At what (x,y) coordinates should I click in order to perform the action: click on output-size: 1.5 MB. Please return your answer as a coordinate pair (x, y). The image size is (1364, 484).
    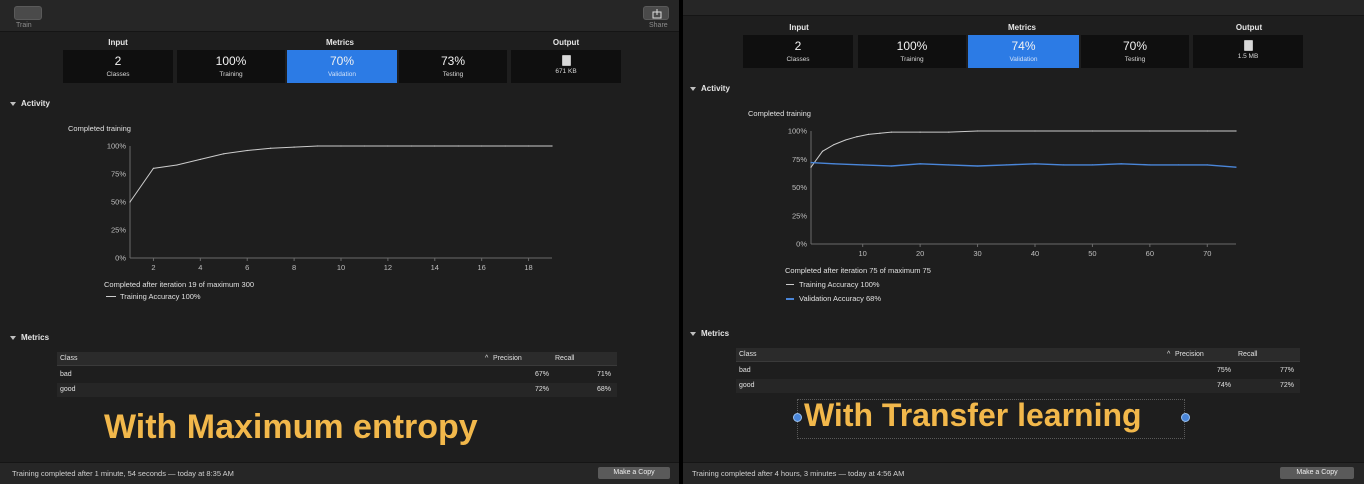
    Looking at the image, I should click on (1248, 56).